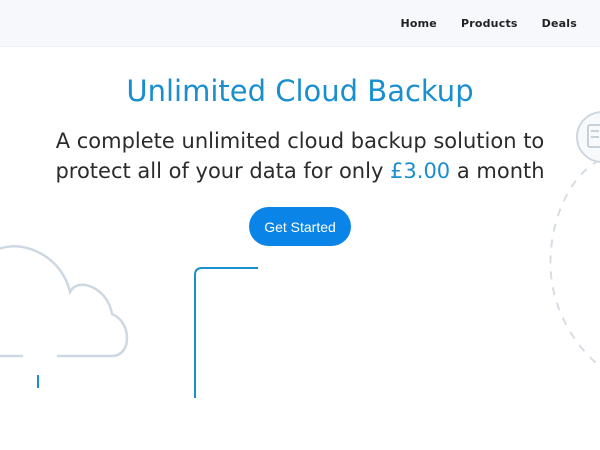 This screenshot has width=600, height=450. Describe the element at coordinates (588, 137) in the screenshot. I see `server-icon` at that location.